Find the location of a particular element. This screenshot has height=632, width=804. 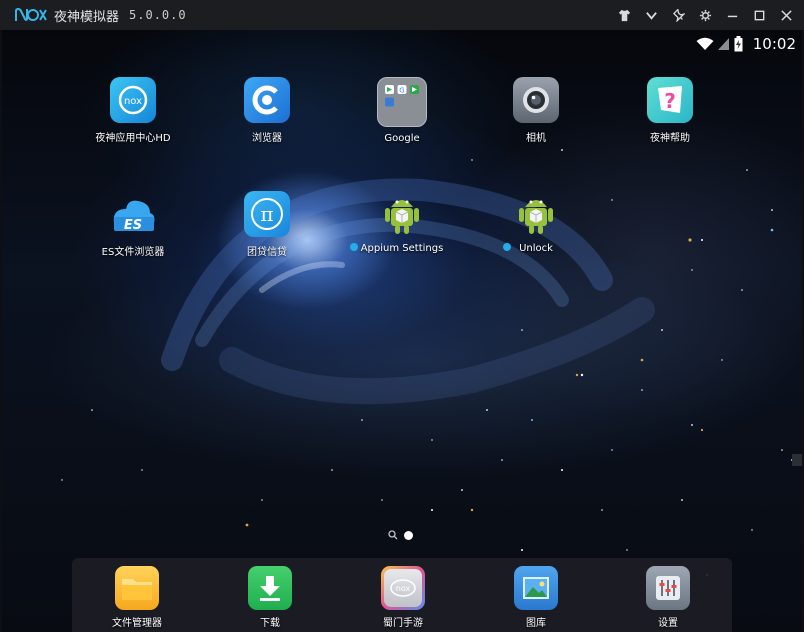

close-button is located at coordinates (786, 15).